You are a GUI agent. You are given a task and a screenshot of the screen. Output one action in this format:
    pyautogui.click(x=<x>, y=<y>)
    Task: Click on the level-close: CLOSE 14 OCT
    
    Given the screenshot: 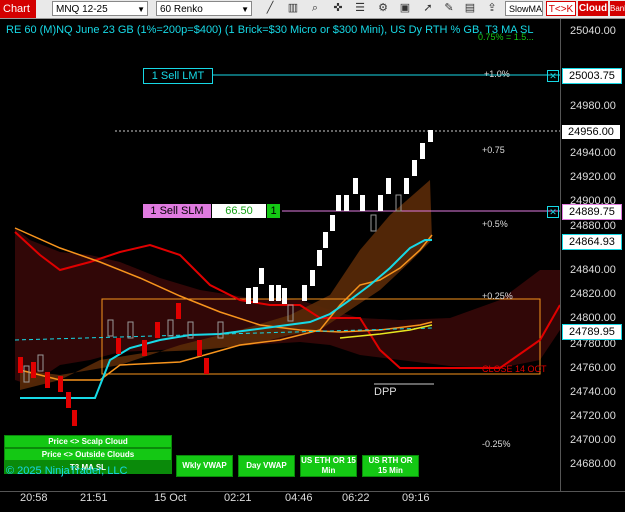 What is the action you would take?
    pyautogui.click(x=514, y=369)
    